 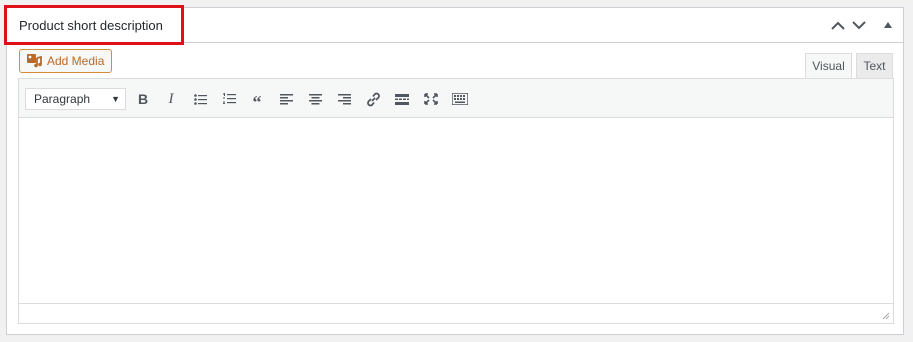 What do you see at coordinates (94, 25) in the screenshot?
I see `highlight-box` at bounding box center [94, 25].